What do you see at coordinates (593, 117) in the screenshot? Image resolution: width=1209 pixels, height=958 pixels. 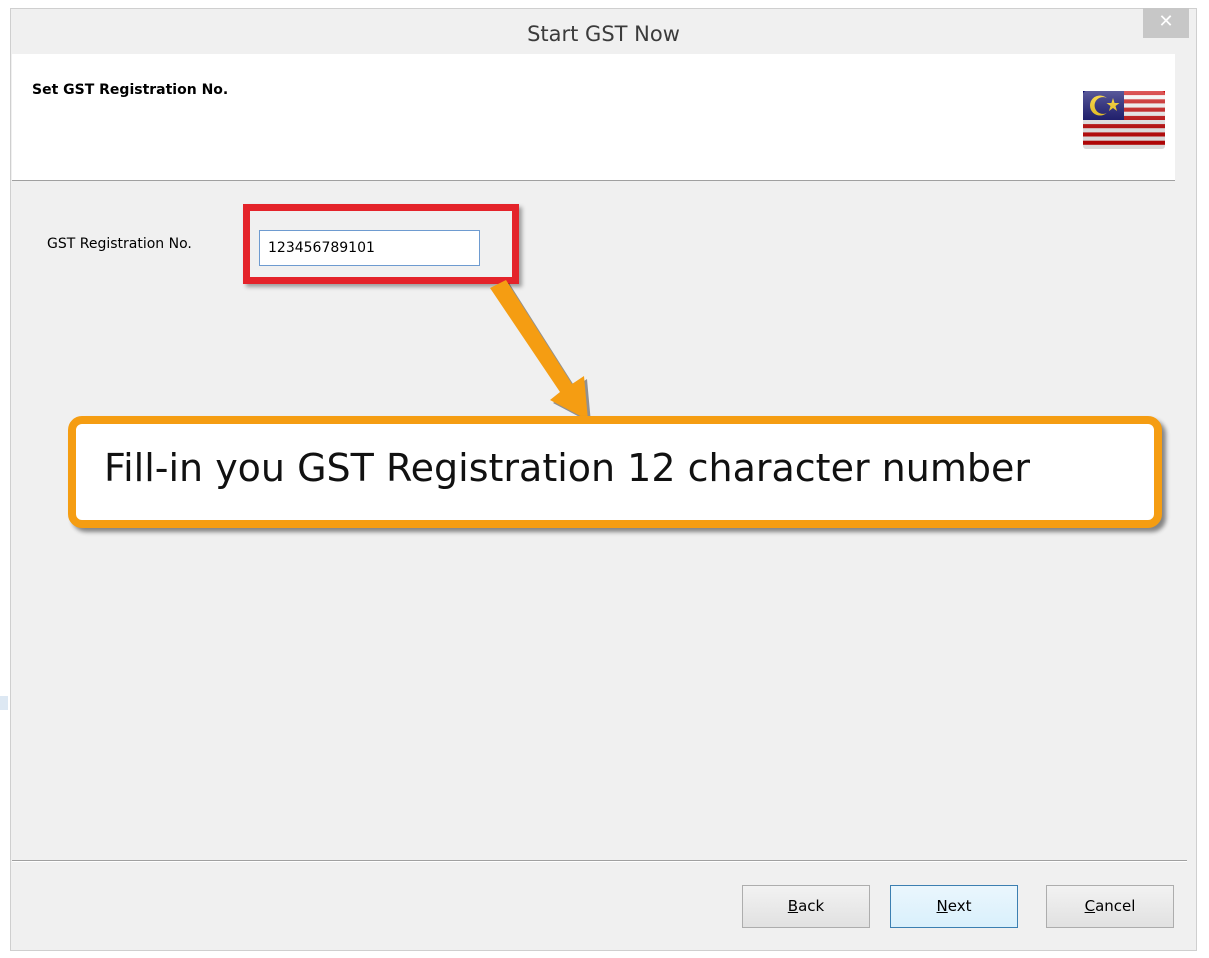 I see `wizard-header: Set GST Registration No.` at bounding box center [593, 117].